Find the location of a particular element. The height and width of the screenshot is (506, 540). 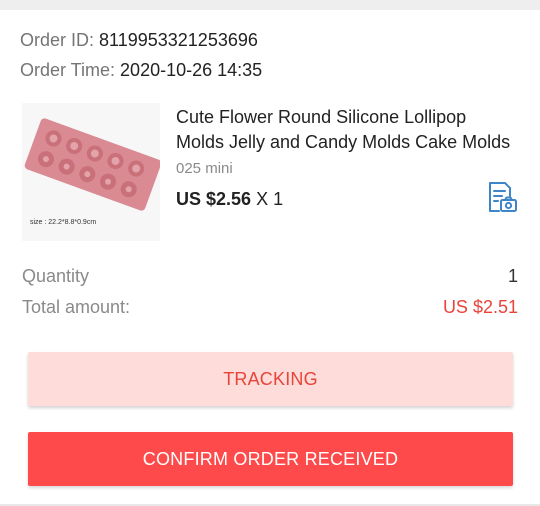

total-amount-row: Total amount: US $2.51 is located at coordinates (270, 307).